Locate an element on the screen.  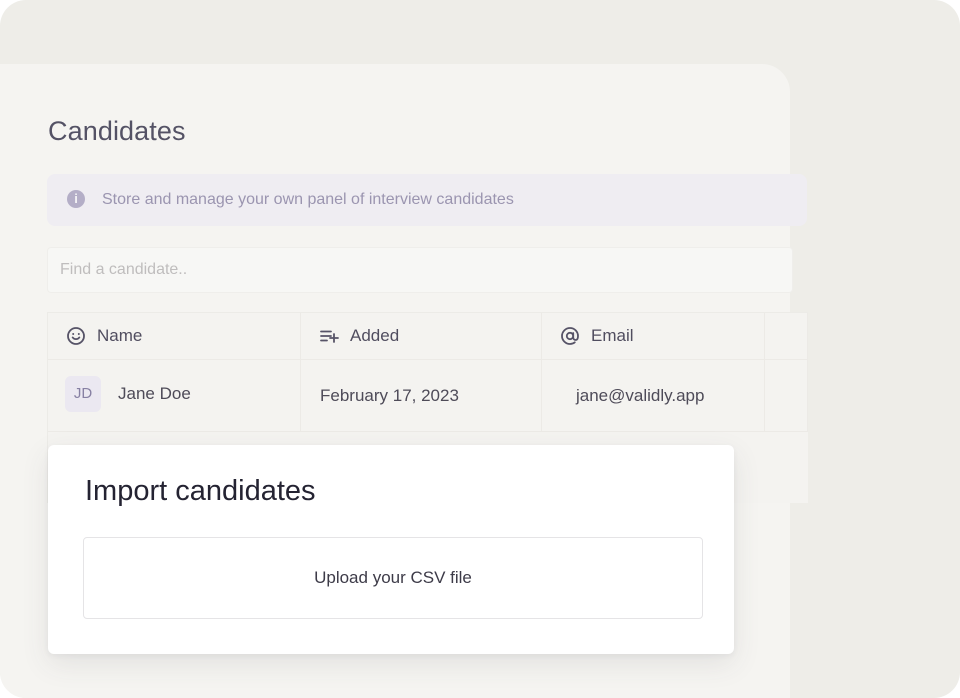
candidate-email-cell: jane@validly.app is located at coordinates (653, 395).